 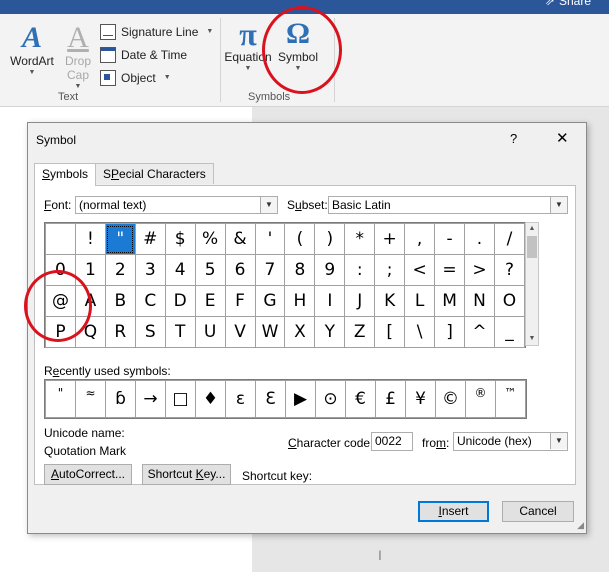 What do you see at coordinates (420, 301) in the screenshot?
I see `symbol-cell: L` at bounding box center [420, 301].